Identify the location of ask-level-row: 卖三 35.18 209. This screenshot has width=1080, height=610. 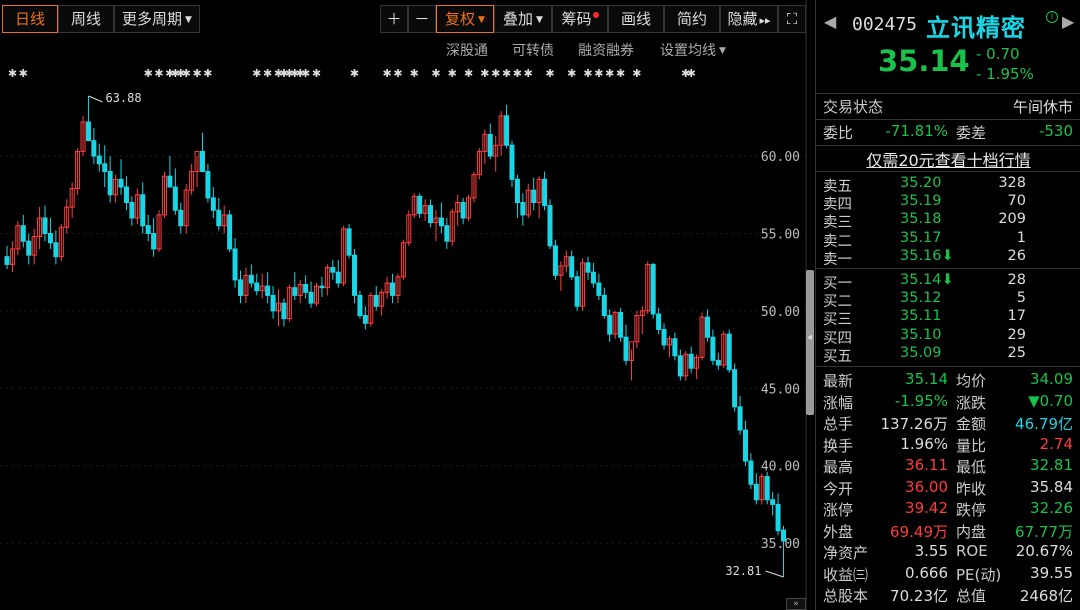
(948, 221).